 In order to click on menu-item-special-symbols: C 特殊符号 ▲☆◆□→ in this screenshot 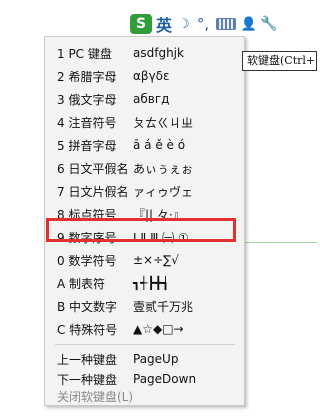, I will do `click(144, 329)`.